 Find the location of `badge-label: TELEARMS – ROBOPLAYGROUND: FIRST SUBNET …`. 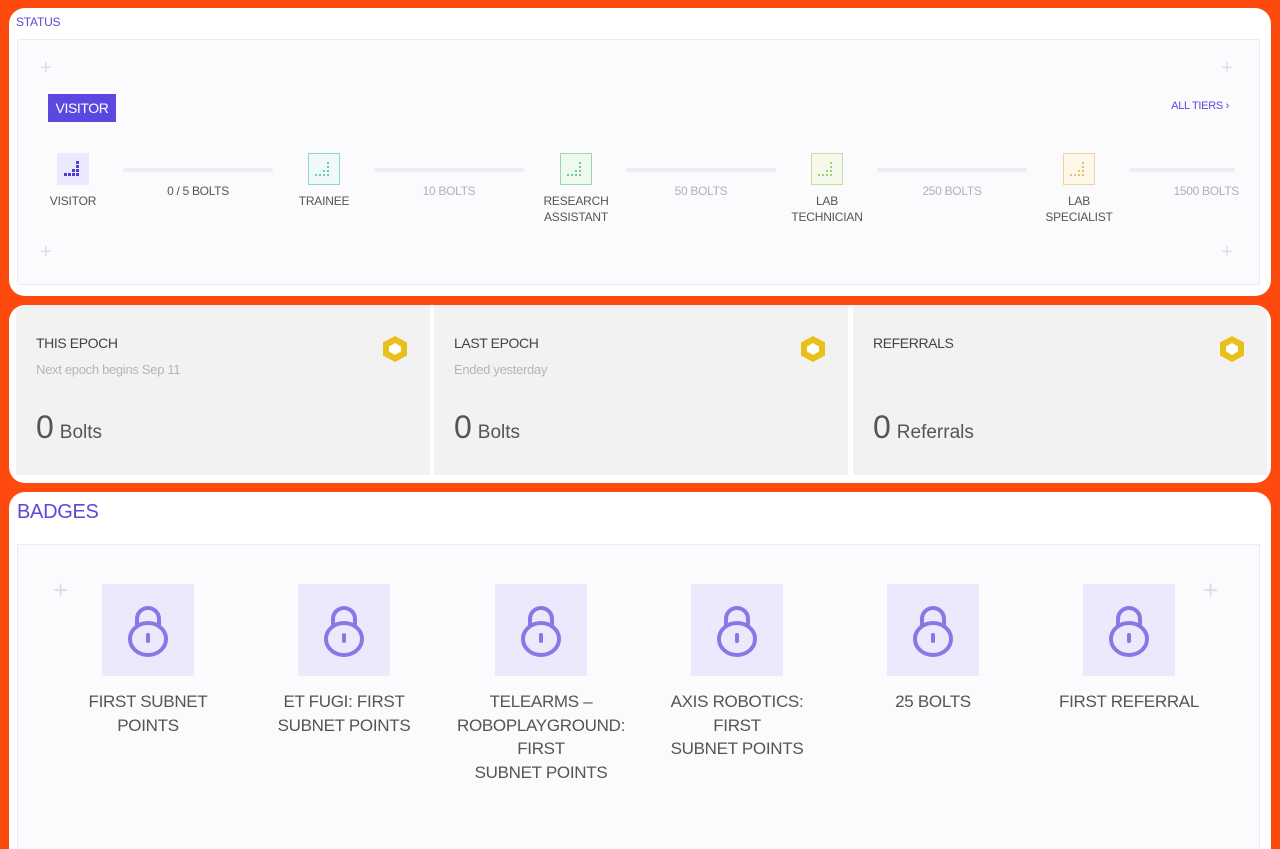

badge-label: TELEARMS – ROBOPLAYGROUND: FIRST SUBNET … is located at coordinates (541, 737).